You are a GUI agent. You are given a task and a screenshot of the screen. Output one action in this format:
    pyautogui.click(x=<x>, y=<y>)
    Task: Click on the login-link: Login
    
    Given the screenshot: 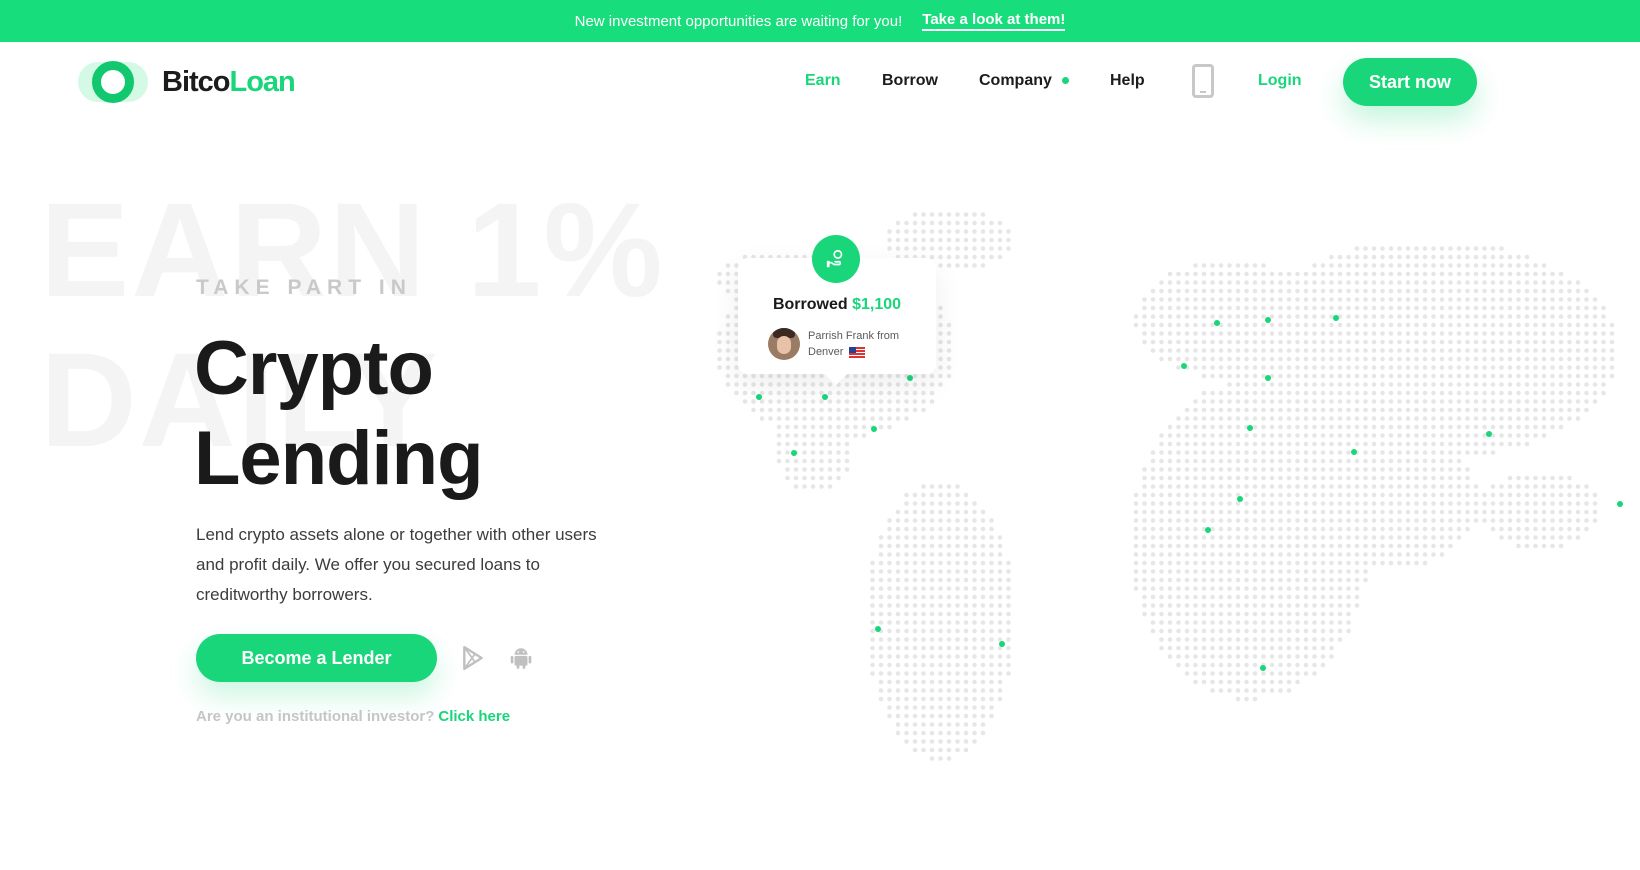 What is the action you would take?
    pyautogui.click(x=1280, y=81)
    